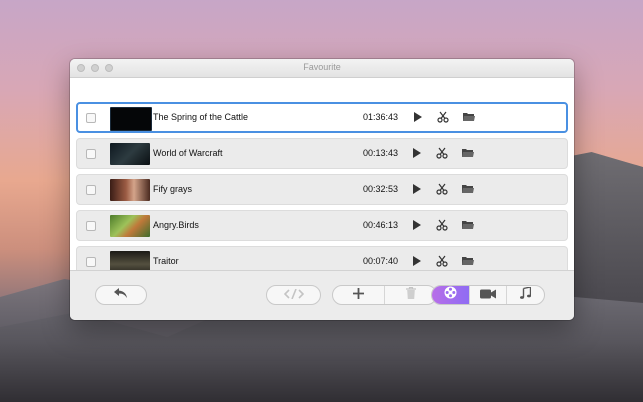 This screenshot has width=643, height=402. What do you see at coordinates (188, 153) in the screenshot?
I see `video-name: World of Warcraft` at bounding box center [188, 153].